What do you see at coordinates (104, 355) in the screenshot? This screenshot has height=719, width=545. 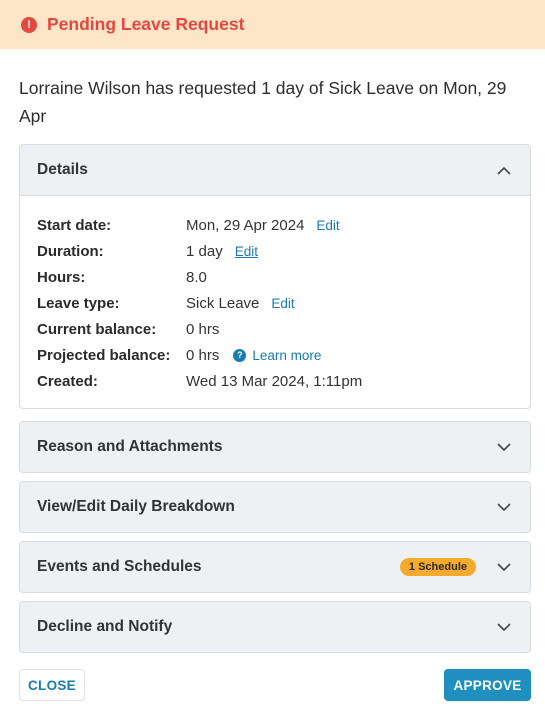 I see `projected-balance-label: Projected balance:` at bounding box center [104, 355].